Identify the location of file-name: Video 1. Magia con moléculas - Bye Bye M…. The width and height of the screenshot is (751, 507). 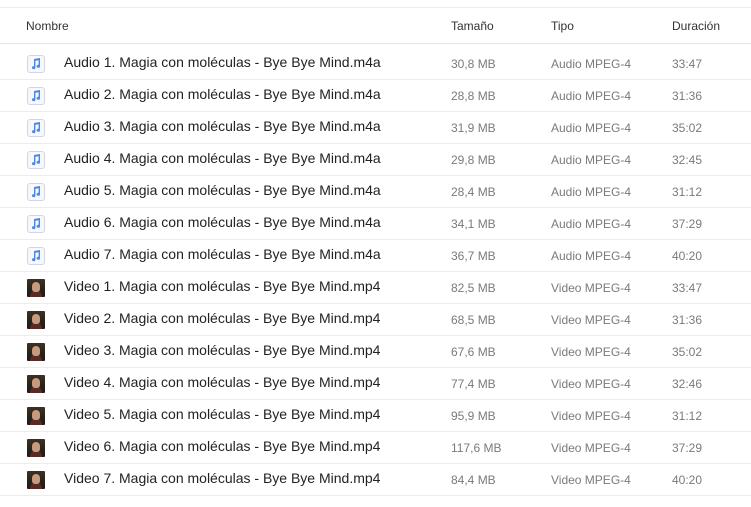
(222, 286).